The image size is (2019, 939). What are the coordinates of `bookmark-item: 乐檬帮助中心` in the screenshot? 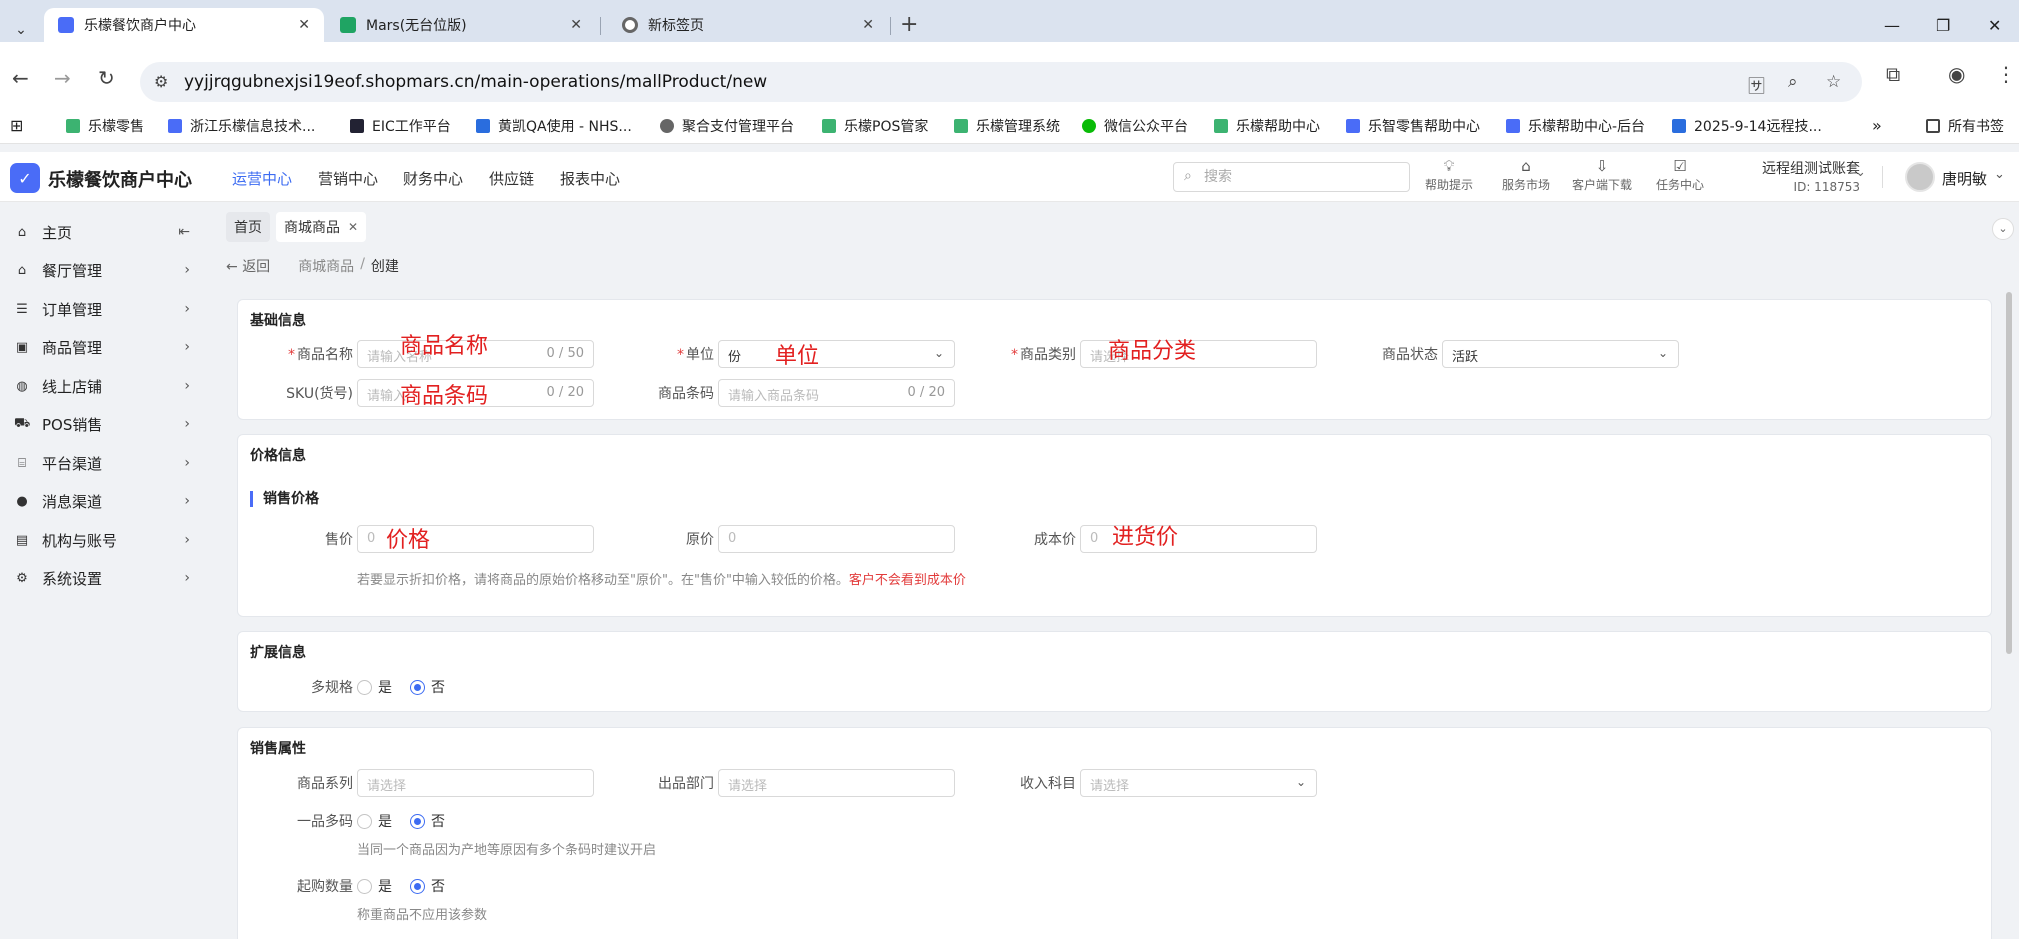 It's located at (1267, 126).